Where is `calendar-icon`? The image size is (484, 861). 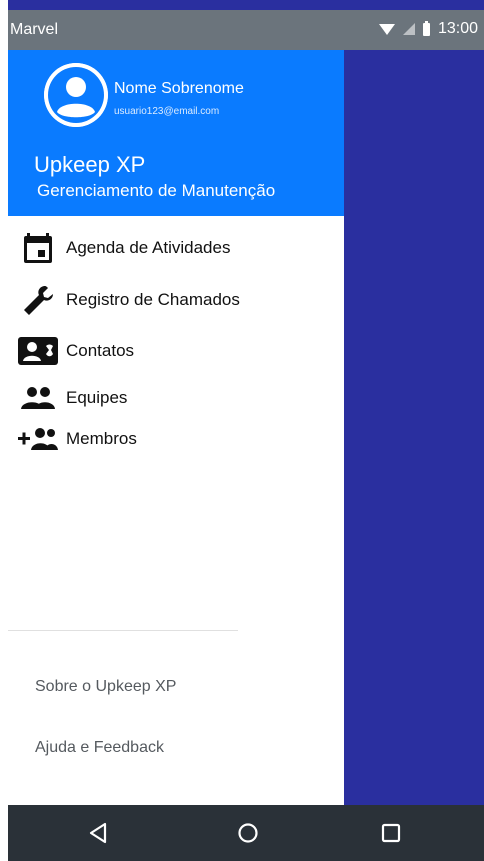
calendar-icon is located at coordinates (38, 248).